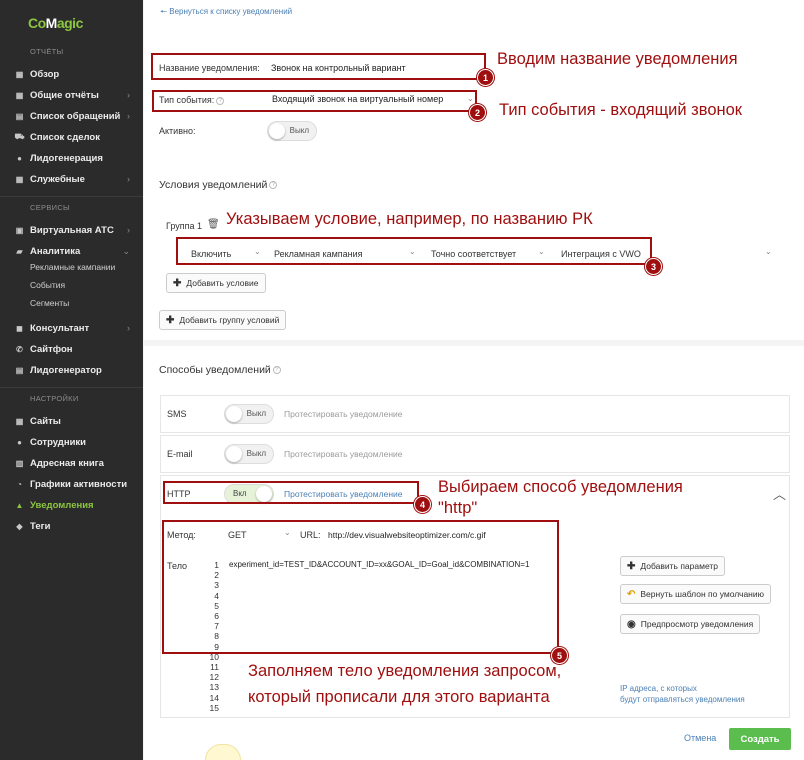  Describe the element at coordinates (19, 251) in the screenshot. I see `chart-icon: ▰` at that location.